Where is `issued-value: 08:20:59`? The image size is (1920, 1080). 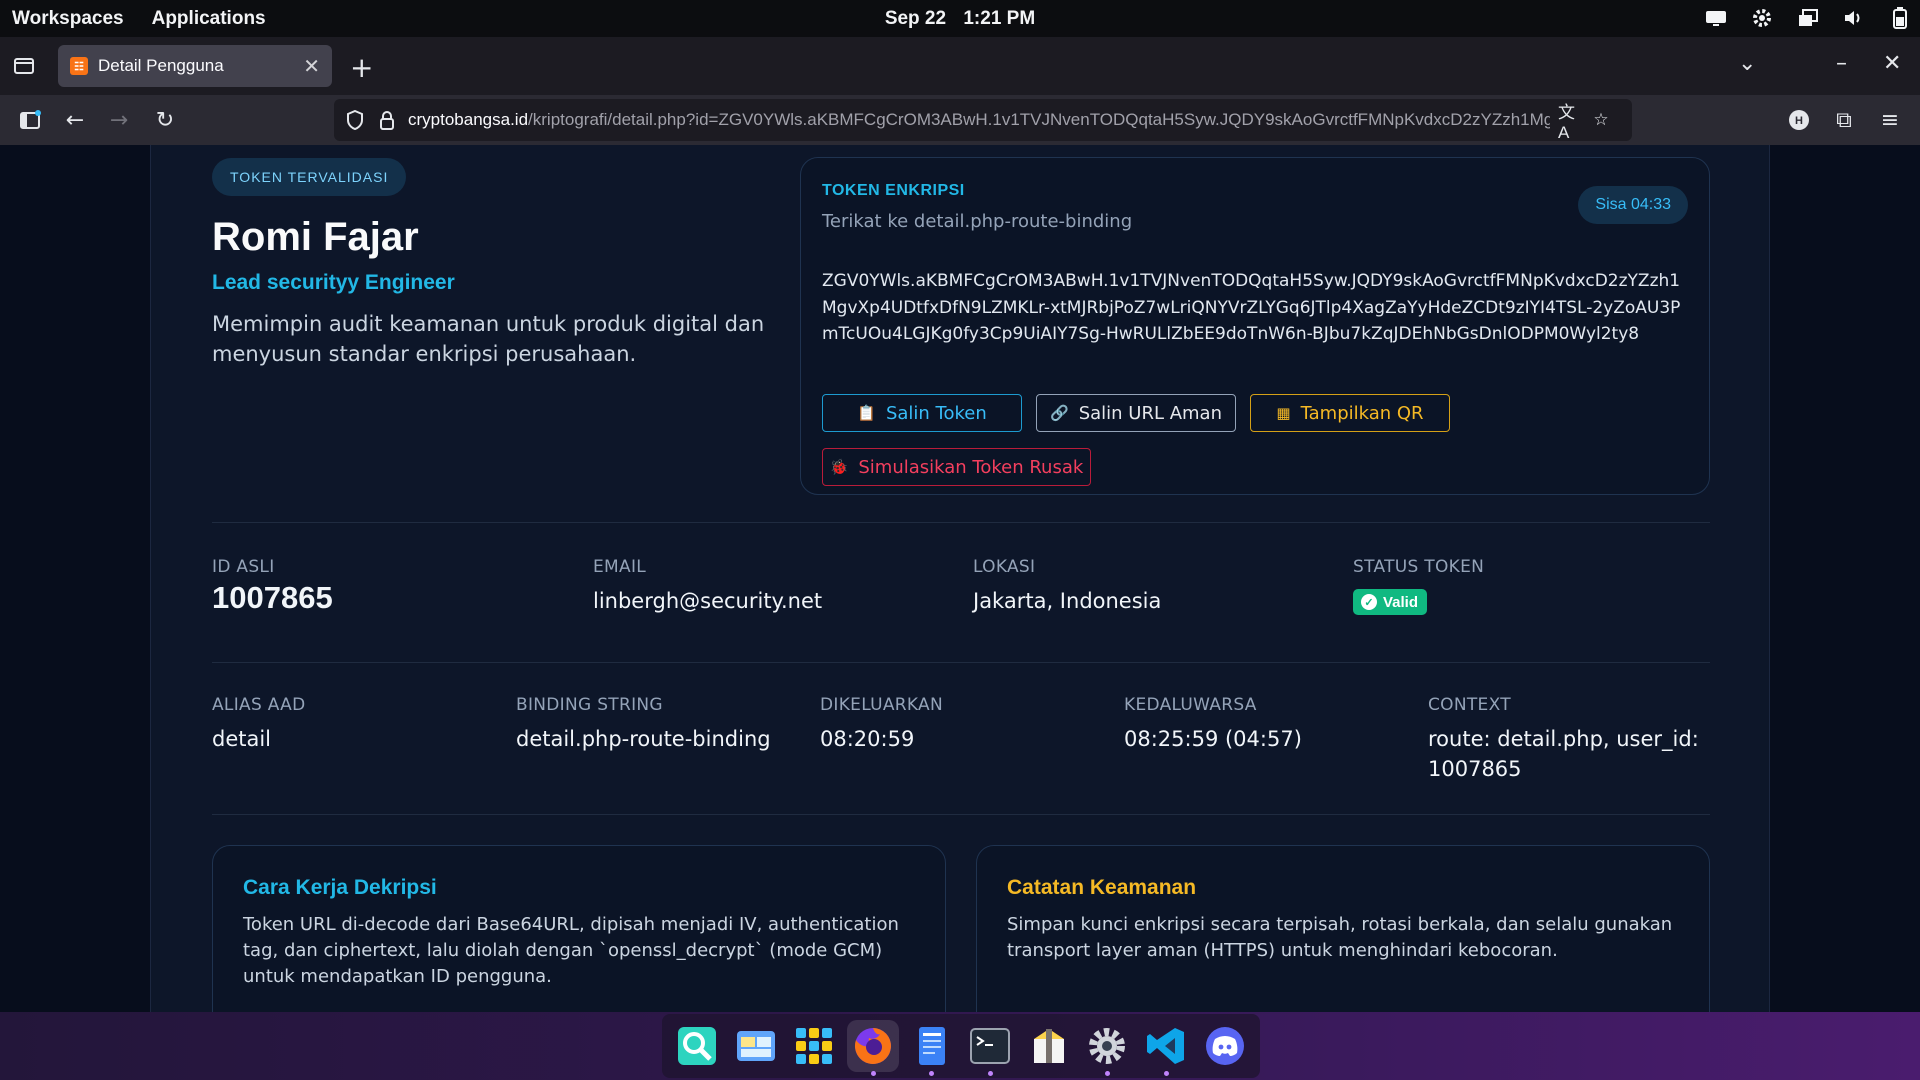 issued-value: 08:20:59 is located at coordinates (867, 739).